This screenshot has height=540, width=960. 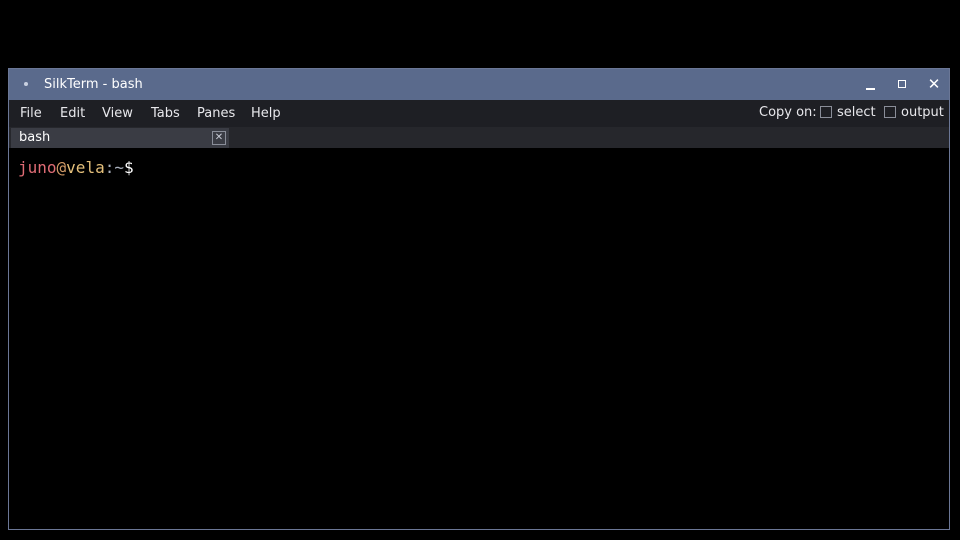 I want to click on shell-prompt: juno@vela:~$, so click(x=76, y=167).